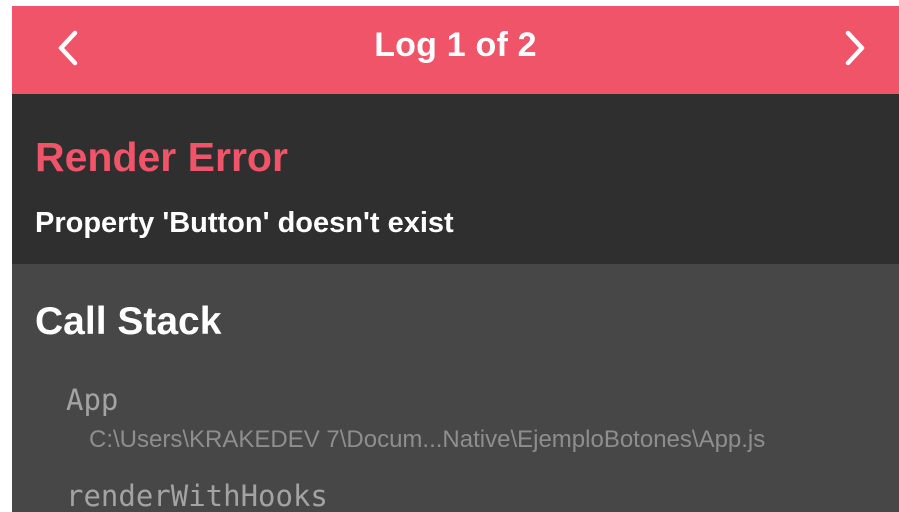 The image size is (899, 512). I want to click on error-message: Property 'Button' doesn't exist, so click(244, 223).